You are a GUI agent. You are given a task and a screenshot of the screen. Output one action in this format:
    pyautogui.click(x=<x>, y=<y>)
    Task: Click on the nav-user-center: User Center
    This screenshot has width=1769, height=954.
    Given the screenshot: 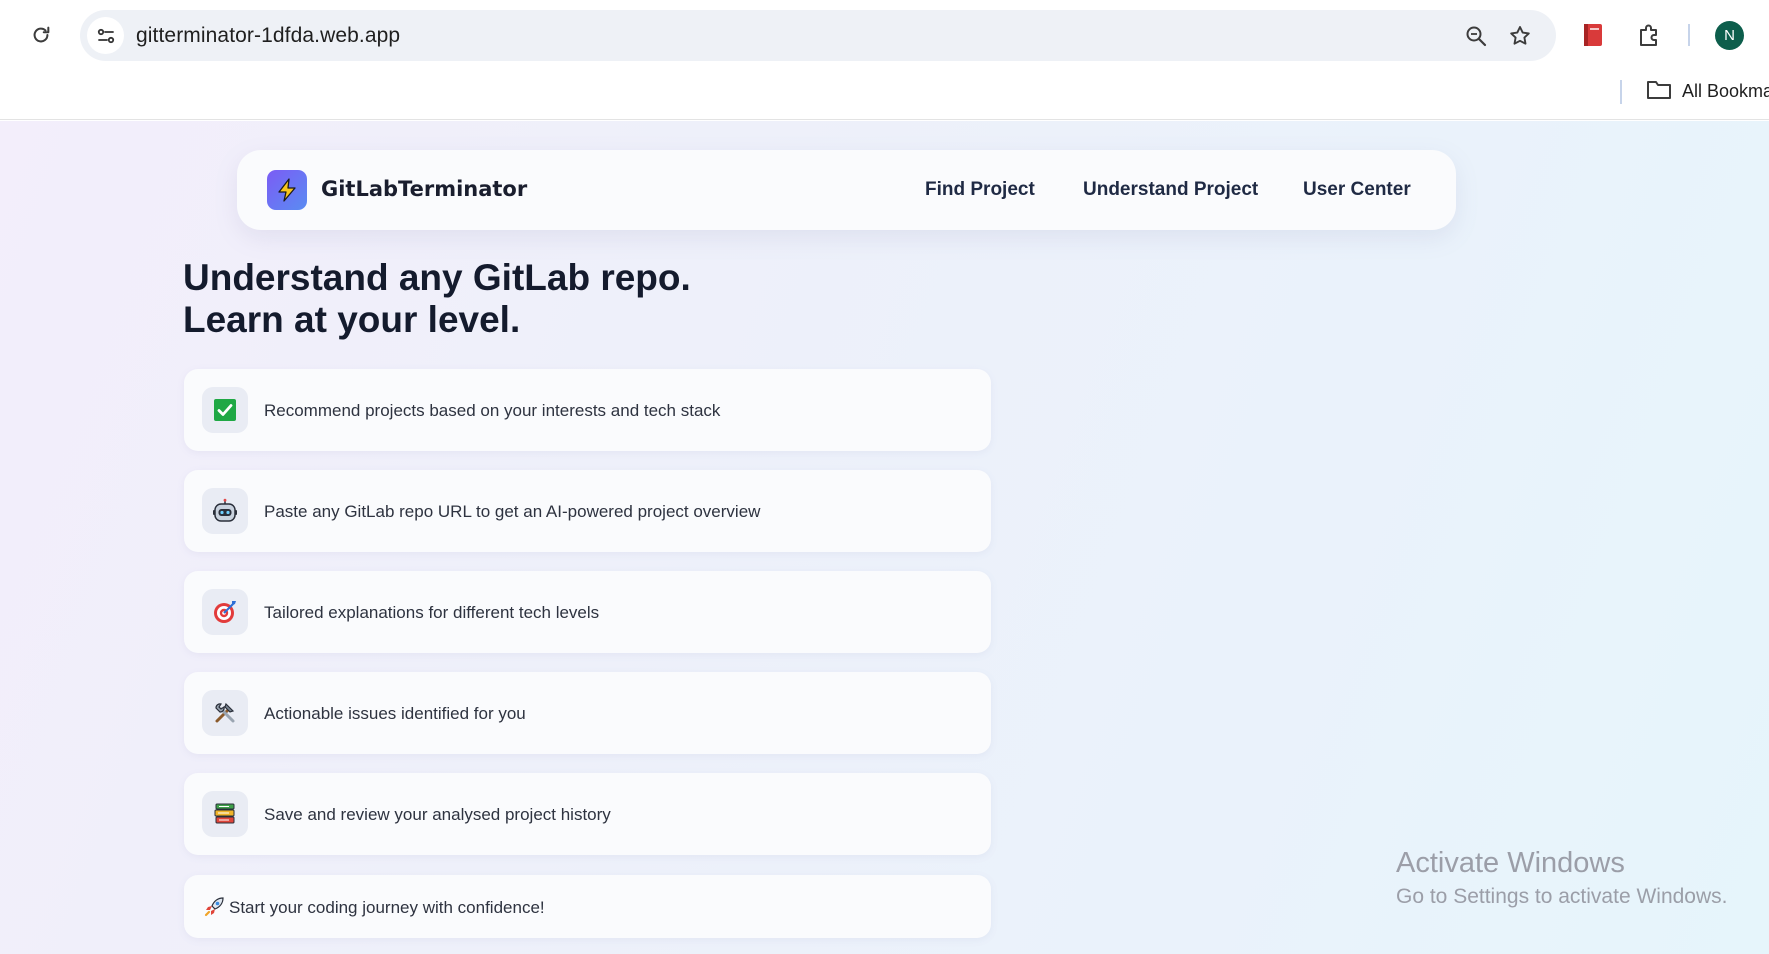 What is the action you would take?
    pyautogui.click(x=1357, y=190)
    